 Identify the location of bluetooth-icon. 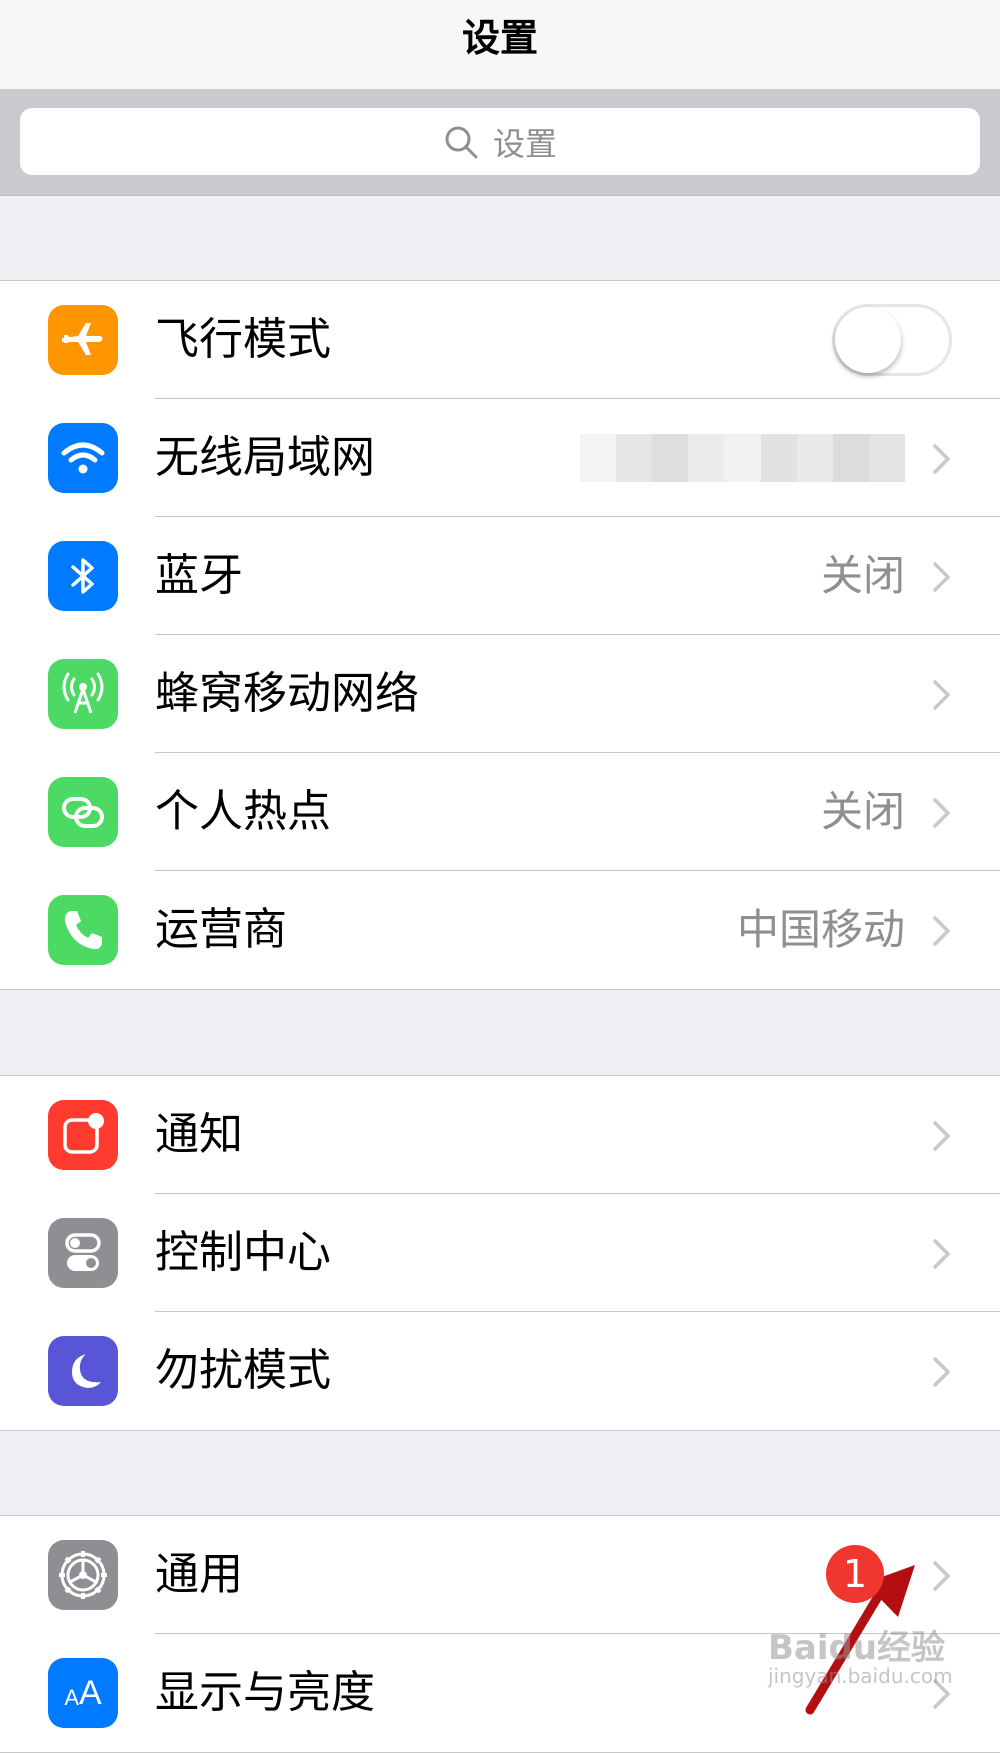
(83, 576).